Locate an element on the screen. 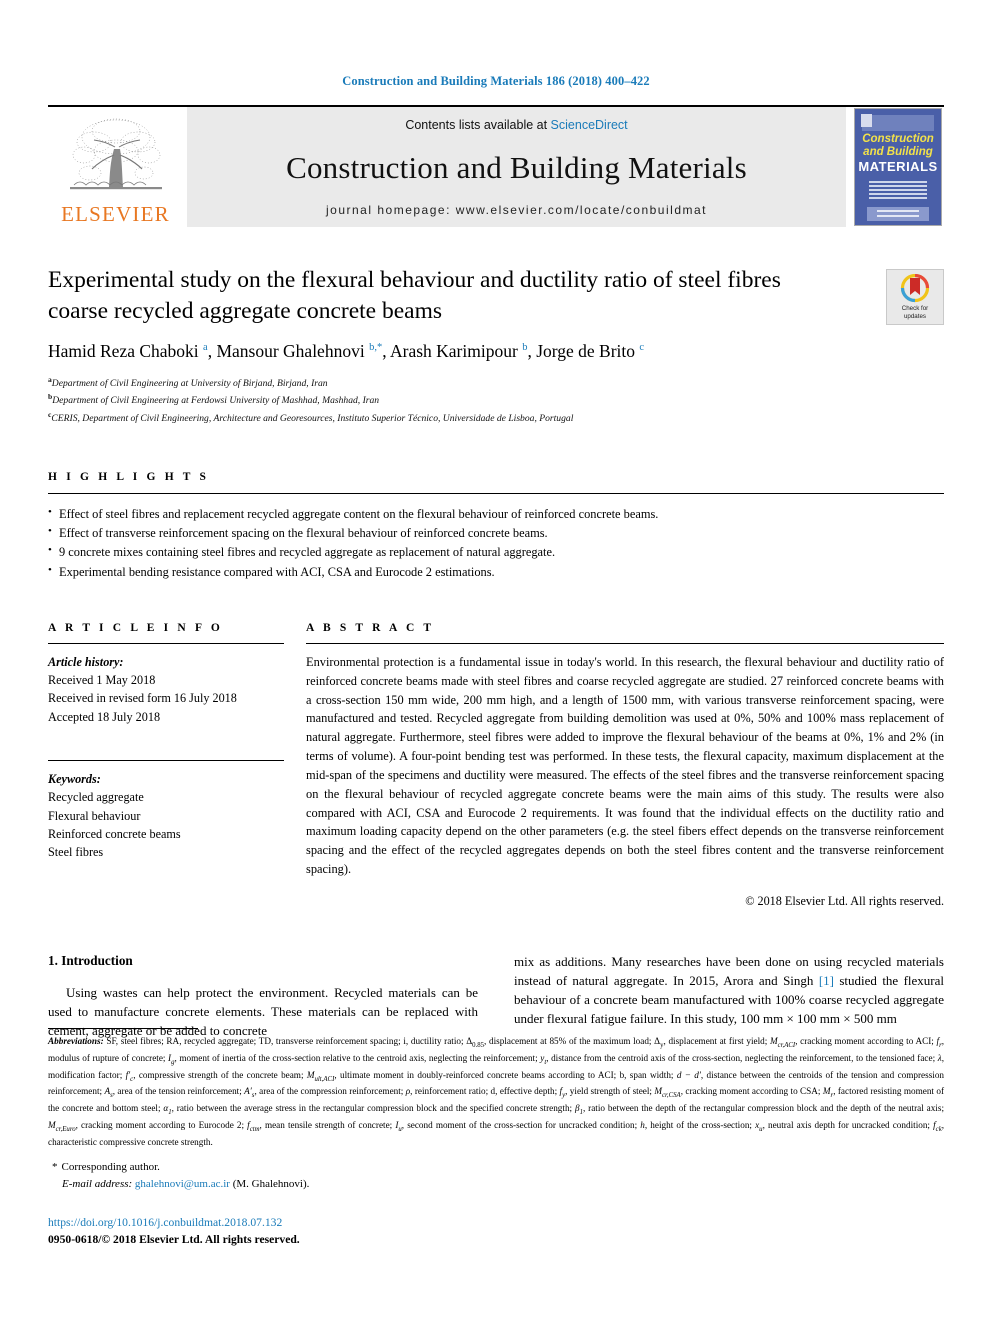 This screenshot has height=1323, width=992. article-history-label: Article history: is located at coordinates (86, 661).